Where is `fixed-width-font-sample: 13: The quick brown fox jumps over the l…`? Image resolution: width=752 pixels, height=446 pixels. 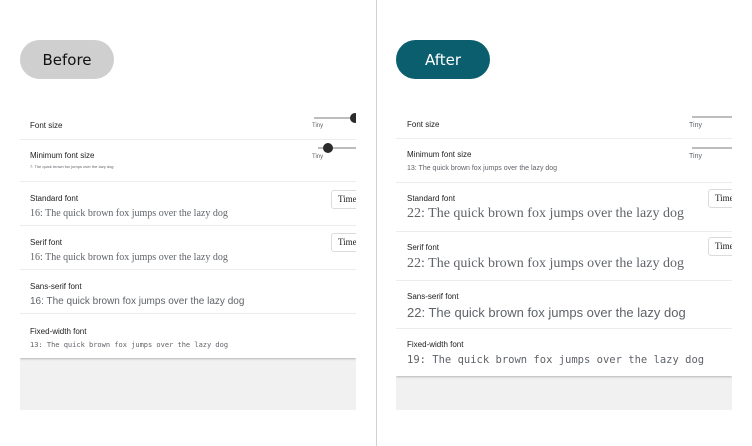
fixed-width-font-sample: 13: The quick brown fox jumps over the l… is located at coordinates (129, 345).